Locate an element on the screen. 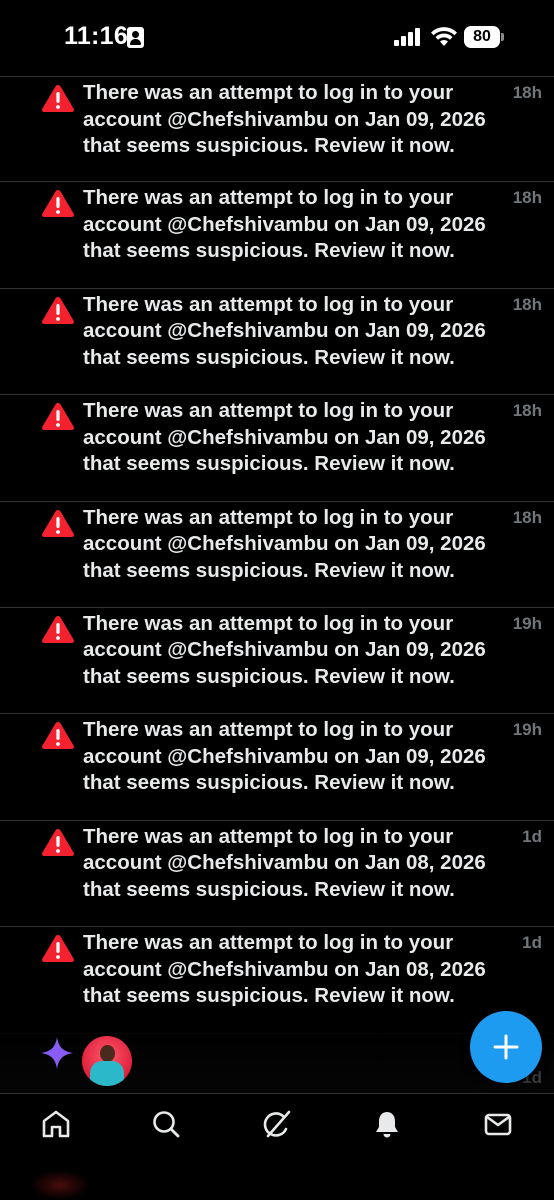 The height and width of the screenshot is (1200, 554). tab-search is located at coordinates (166, 1126).